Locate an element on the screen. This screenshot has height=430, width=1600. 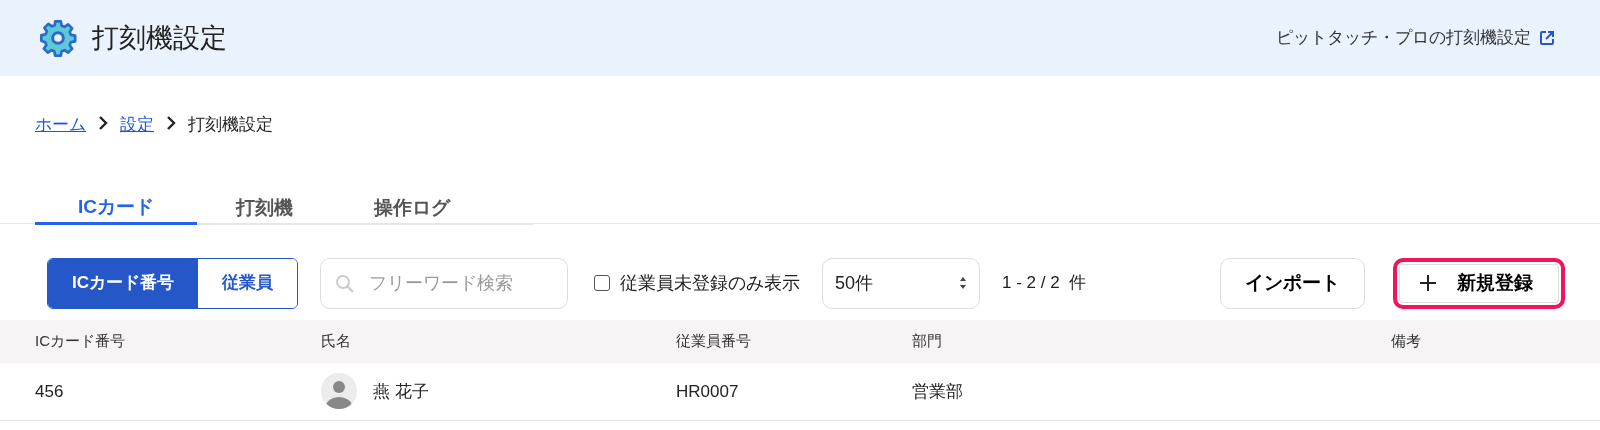
external-link-icon is located at coordinates (1547, 38).